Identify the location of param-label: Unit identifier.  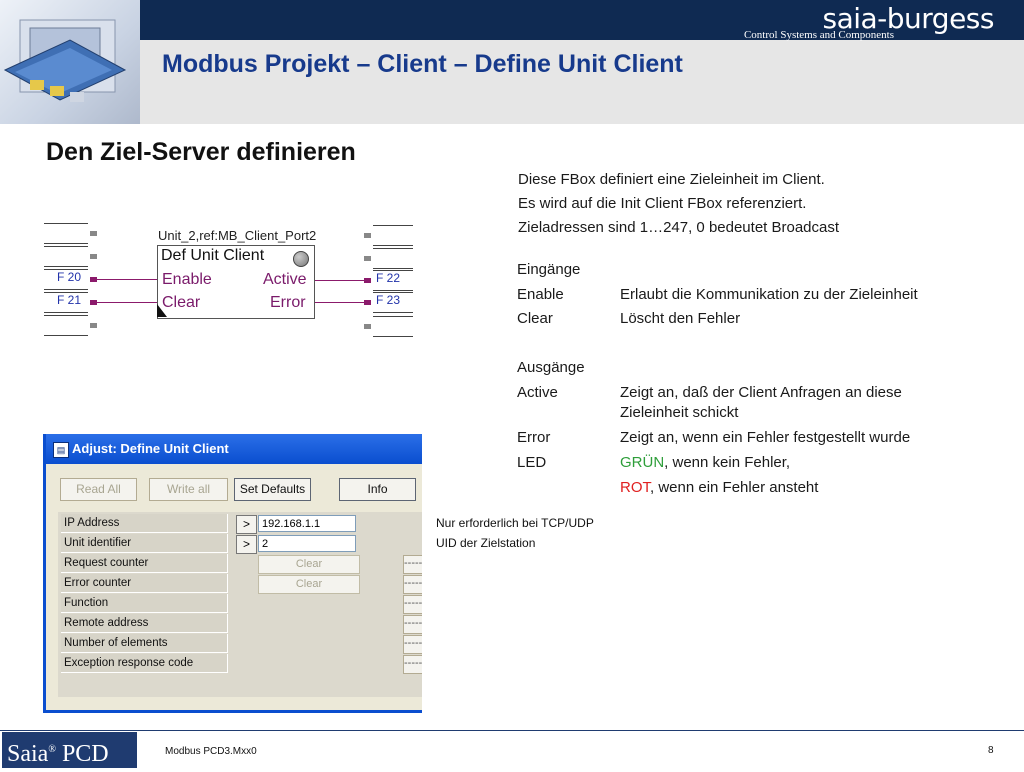
(144, 543).